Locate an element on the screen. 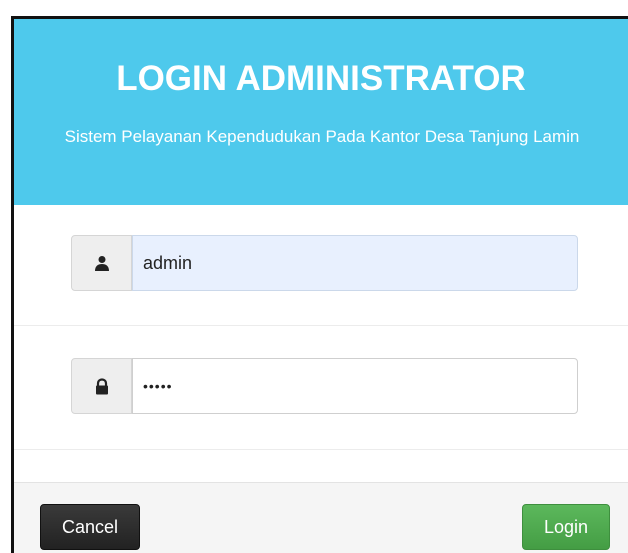 This screenshot has width=628, height=553. username-input-group is located at coordinates (324, 264).